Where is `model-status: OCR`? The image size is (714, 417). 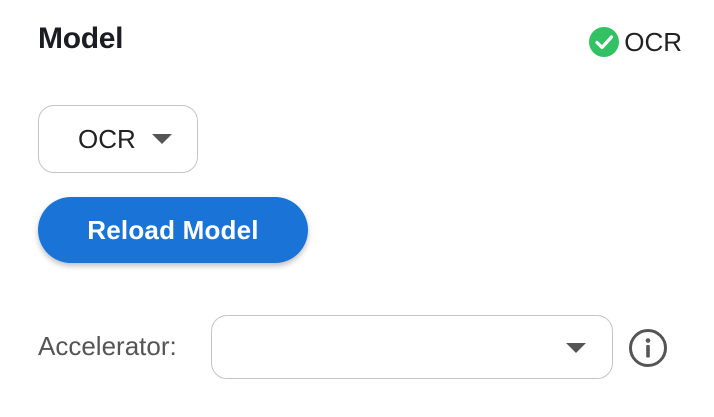
model-status: OCR is located at coordinates (635, 42).